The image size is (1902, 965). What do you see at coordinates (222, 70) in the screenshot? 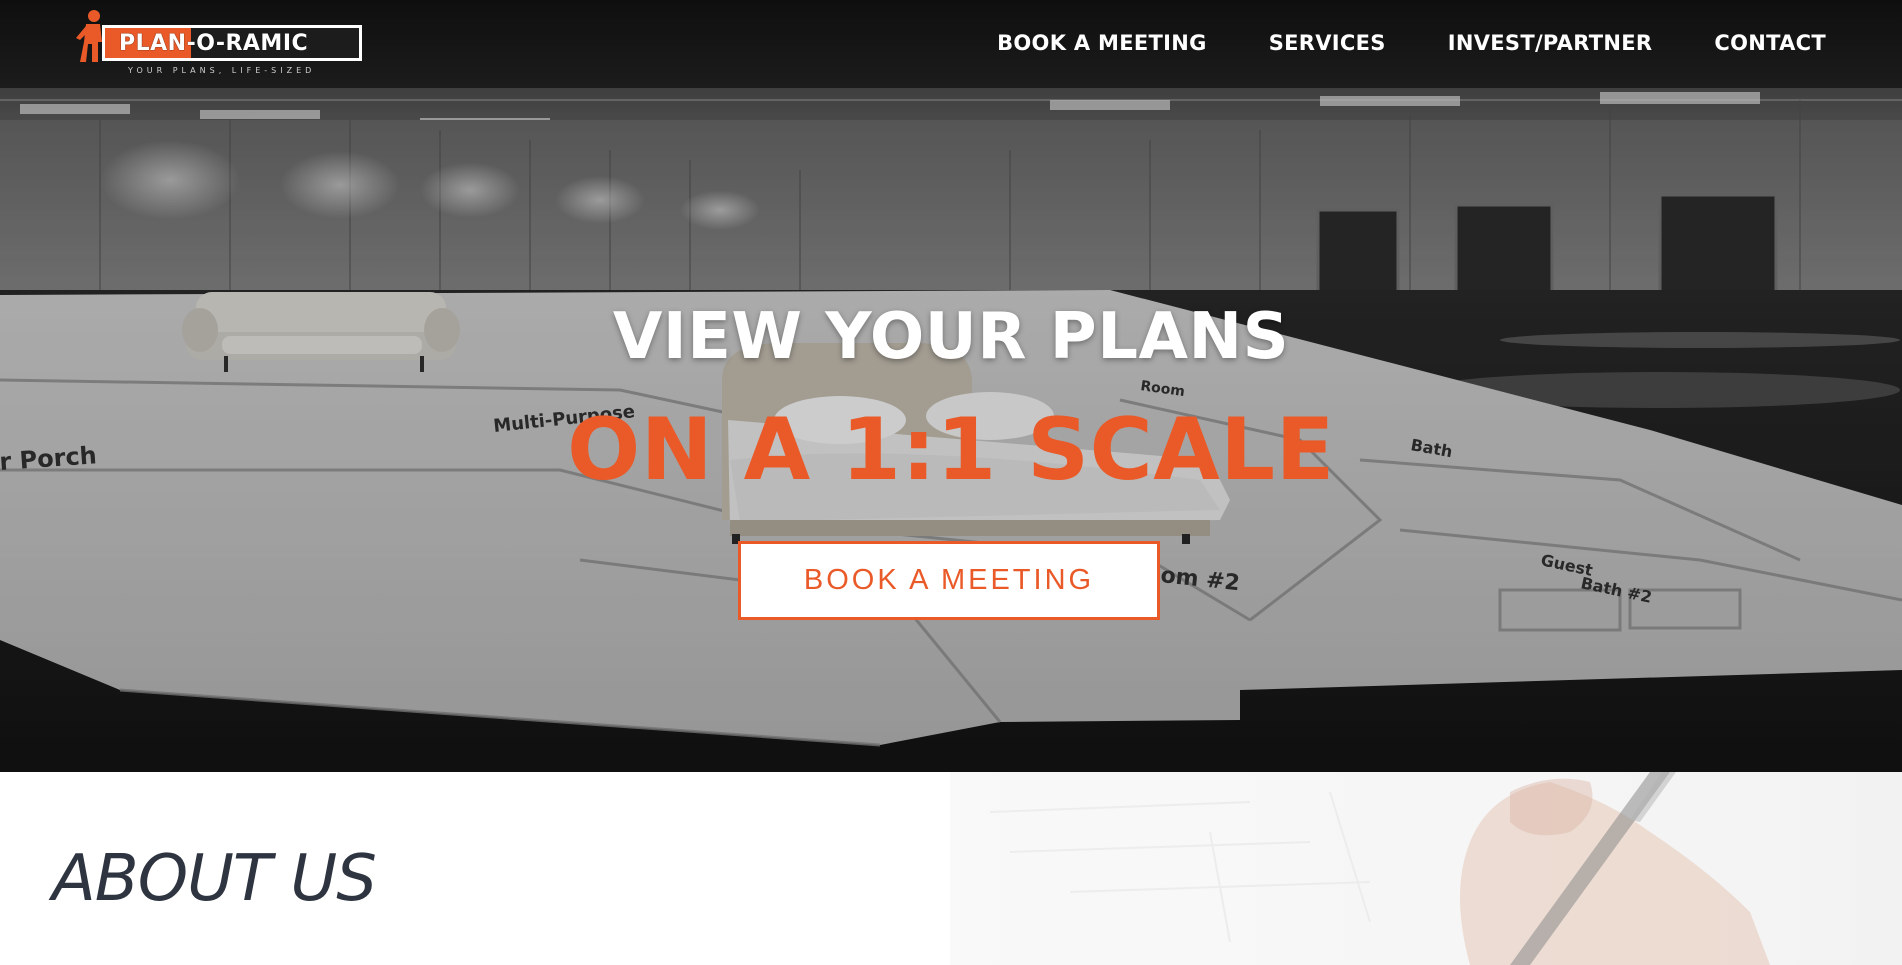
I see `logo-tagline: YOUR PLANS, LIFE-SIZED` at bounding box center [222, 70].